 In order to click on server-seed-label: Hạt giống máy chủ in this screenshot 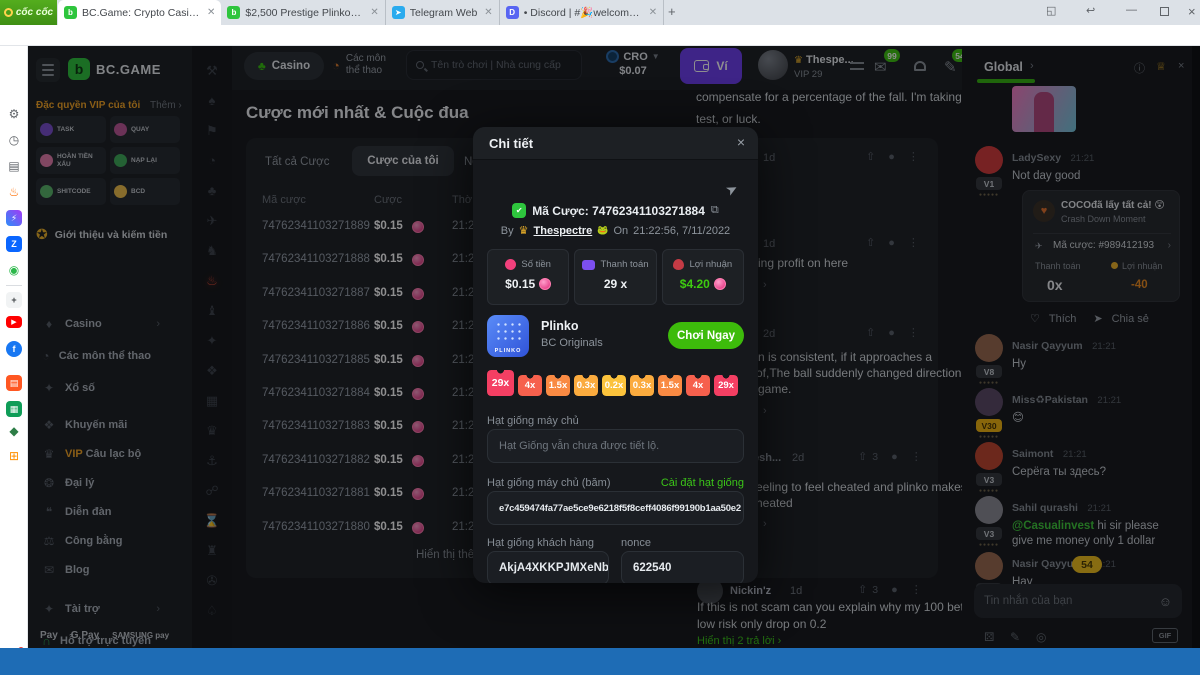, I will do `click(533, 421)`.